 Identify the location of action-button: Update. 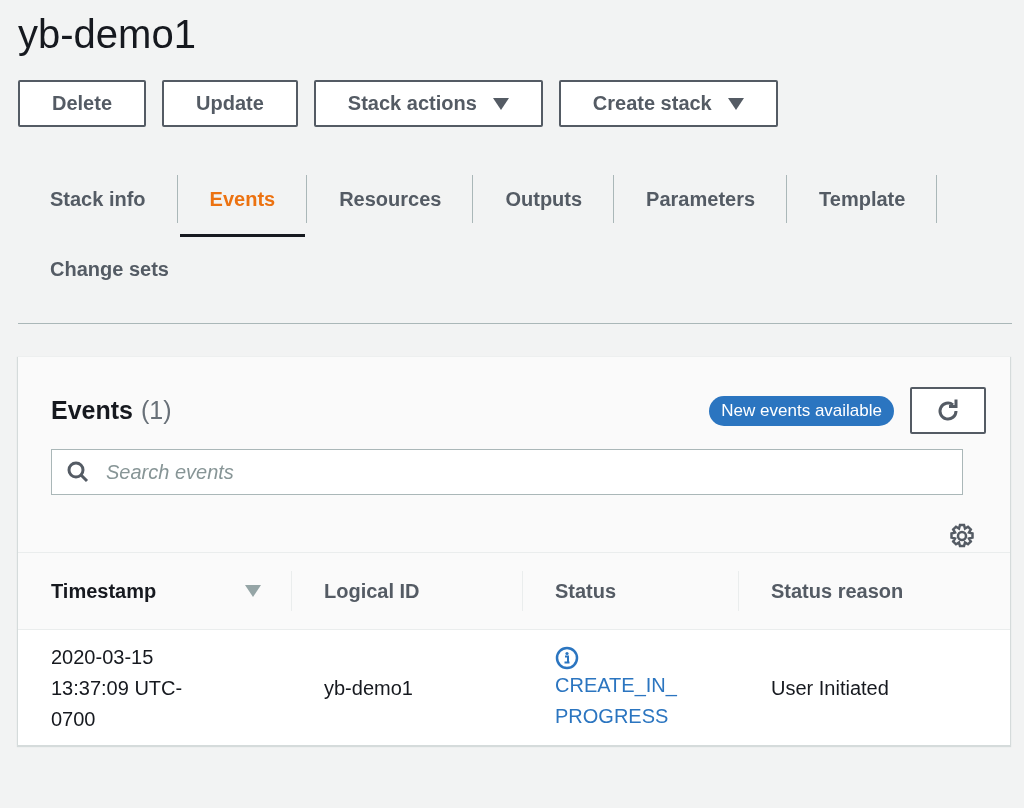
(230, 103).